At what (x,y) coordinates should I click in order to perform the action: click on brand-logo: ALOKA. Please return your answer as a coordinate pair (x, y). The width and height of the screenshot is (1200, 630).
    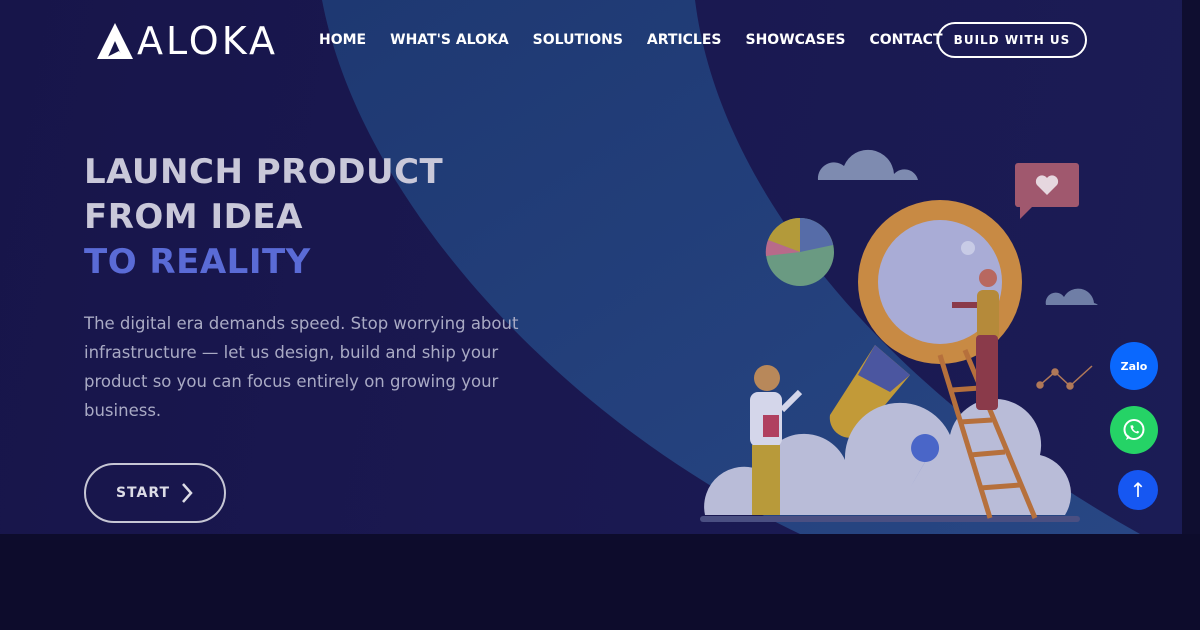
    Looking at the image, I should click on (186, 41).